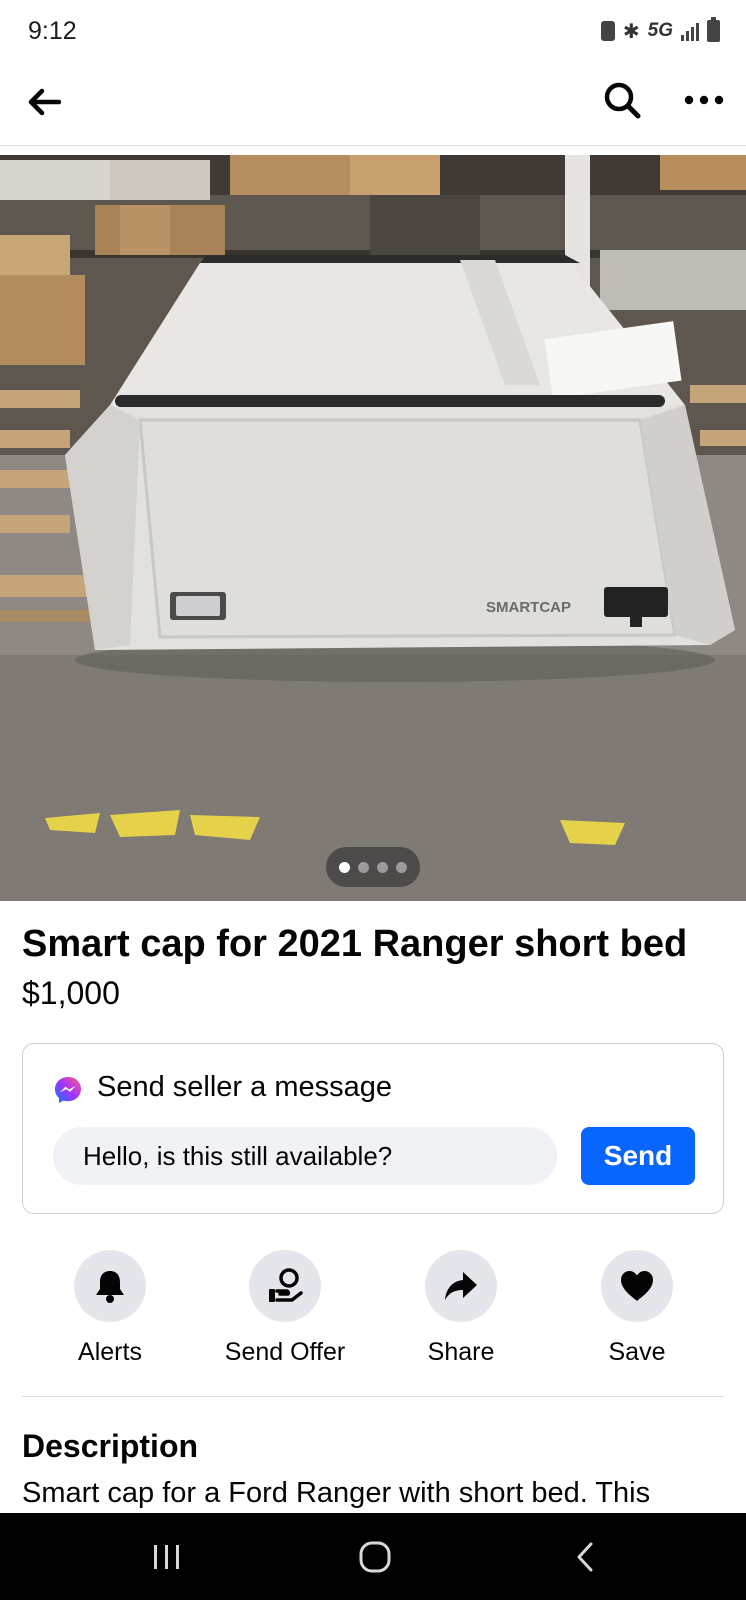  I want to click on status-time: 9:12, so click(52, 30).